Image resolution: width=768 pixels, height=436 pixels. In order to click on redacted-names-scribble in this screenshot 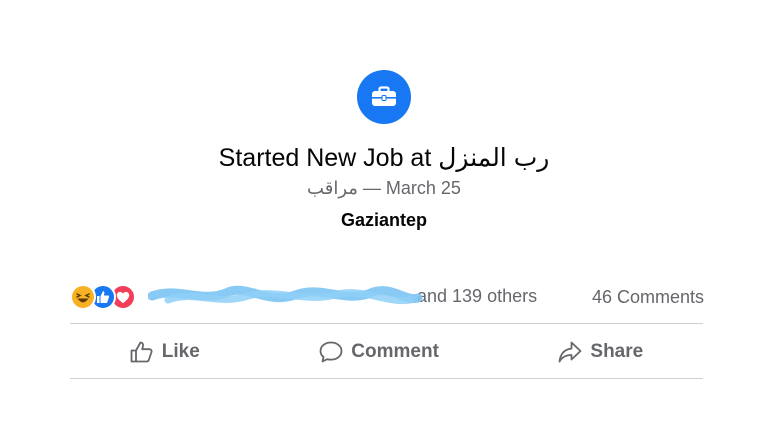, I will do `click(285, 296)`.